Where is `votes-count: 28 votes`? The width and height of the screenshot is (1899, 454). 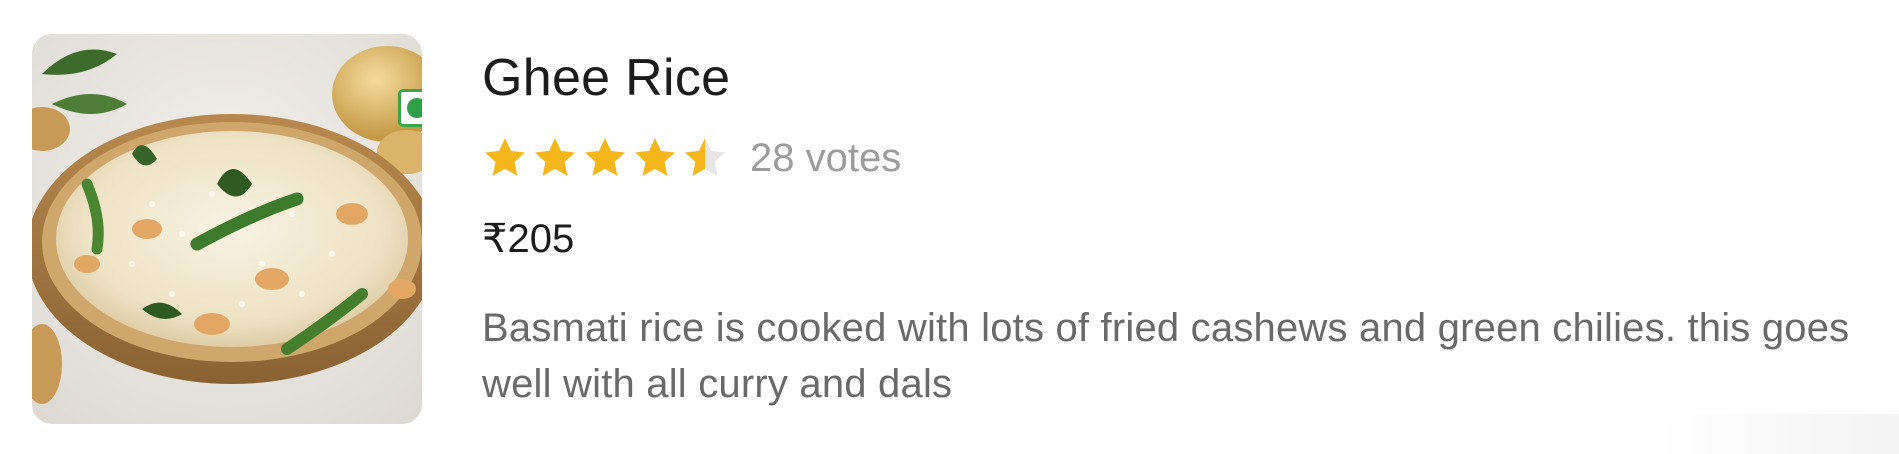
votes-count: 28 votes is located at coordinates (826, 157).